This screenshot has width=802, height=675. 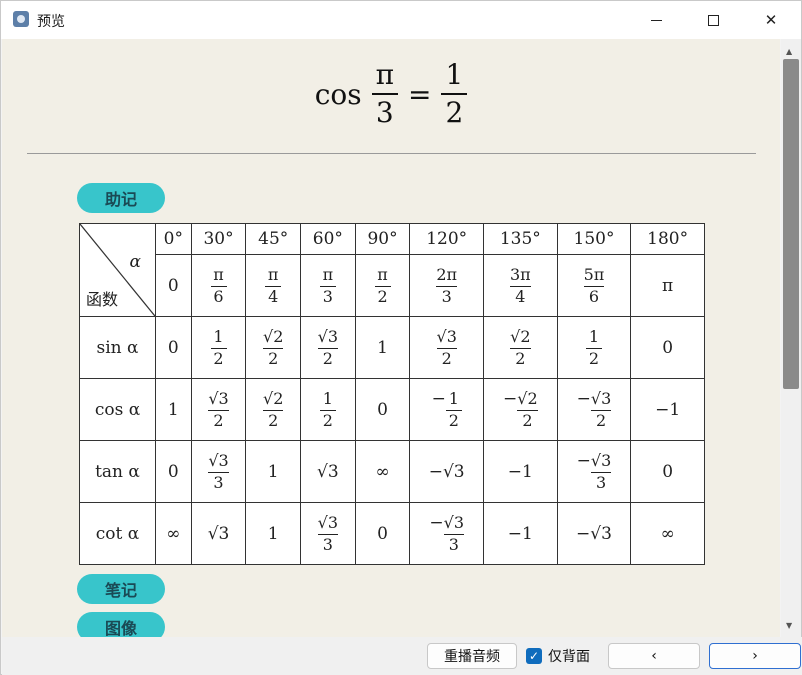 I want to click on cell-value: ∞, so click(x=667, y=533).